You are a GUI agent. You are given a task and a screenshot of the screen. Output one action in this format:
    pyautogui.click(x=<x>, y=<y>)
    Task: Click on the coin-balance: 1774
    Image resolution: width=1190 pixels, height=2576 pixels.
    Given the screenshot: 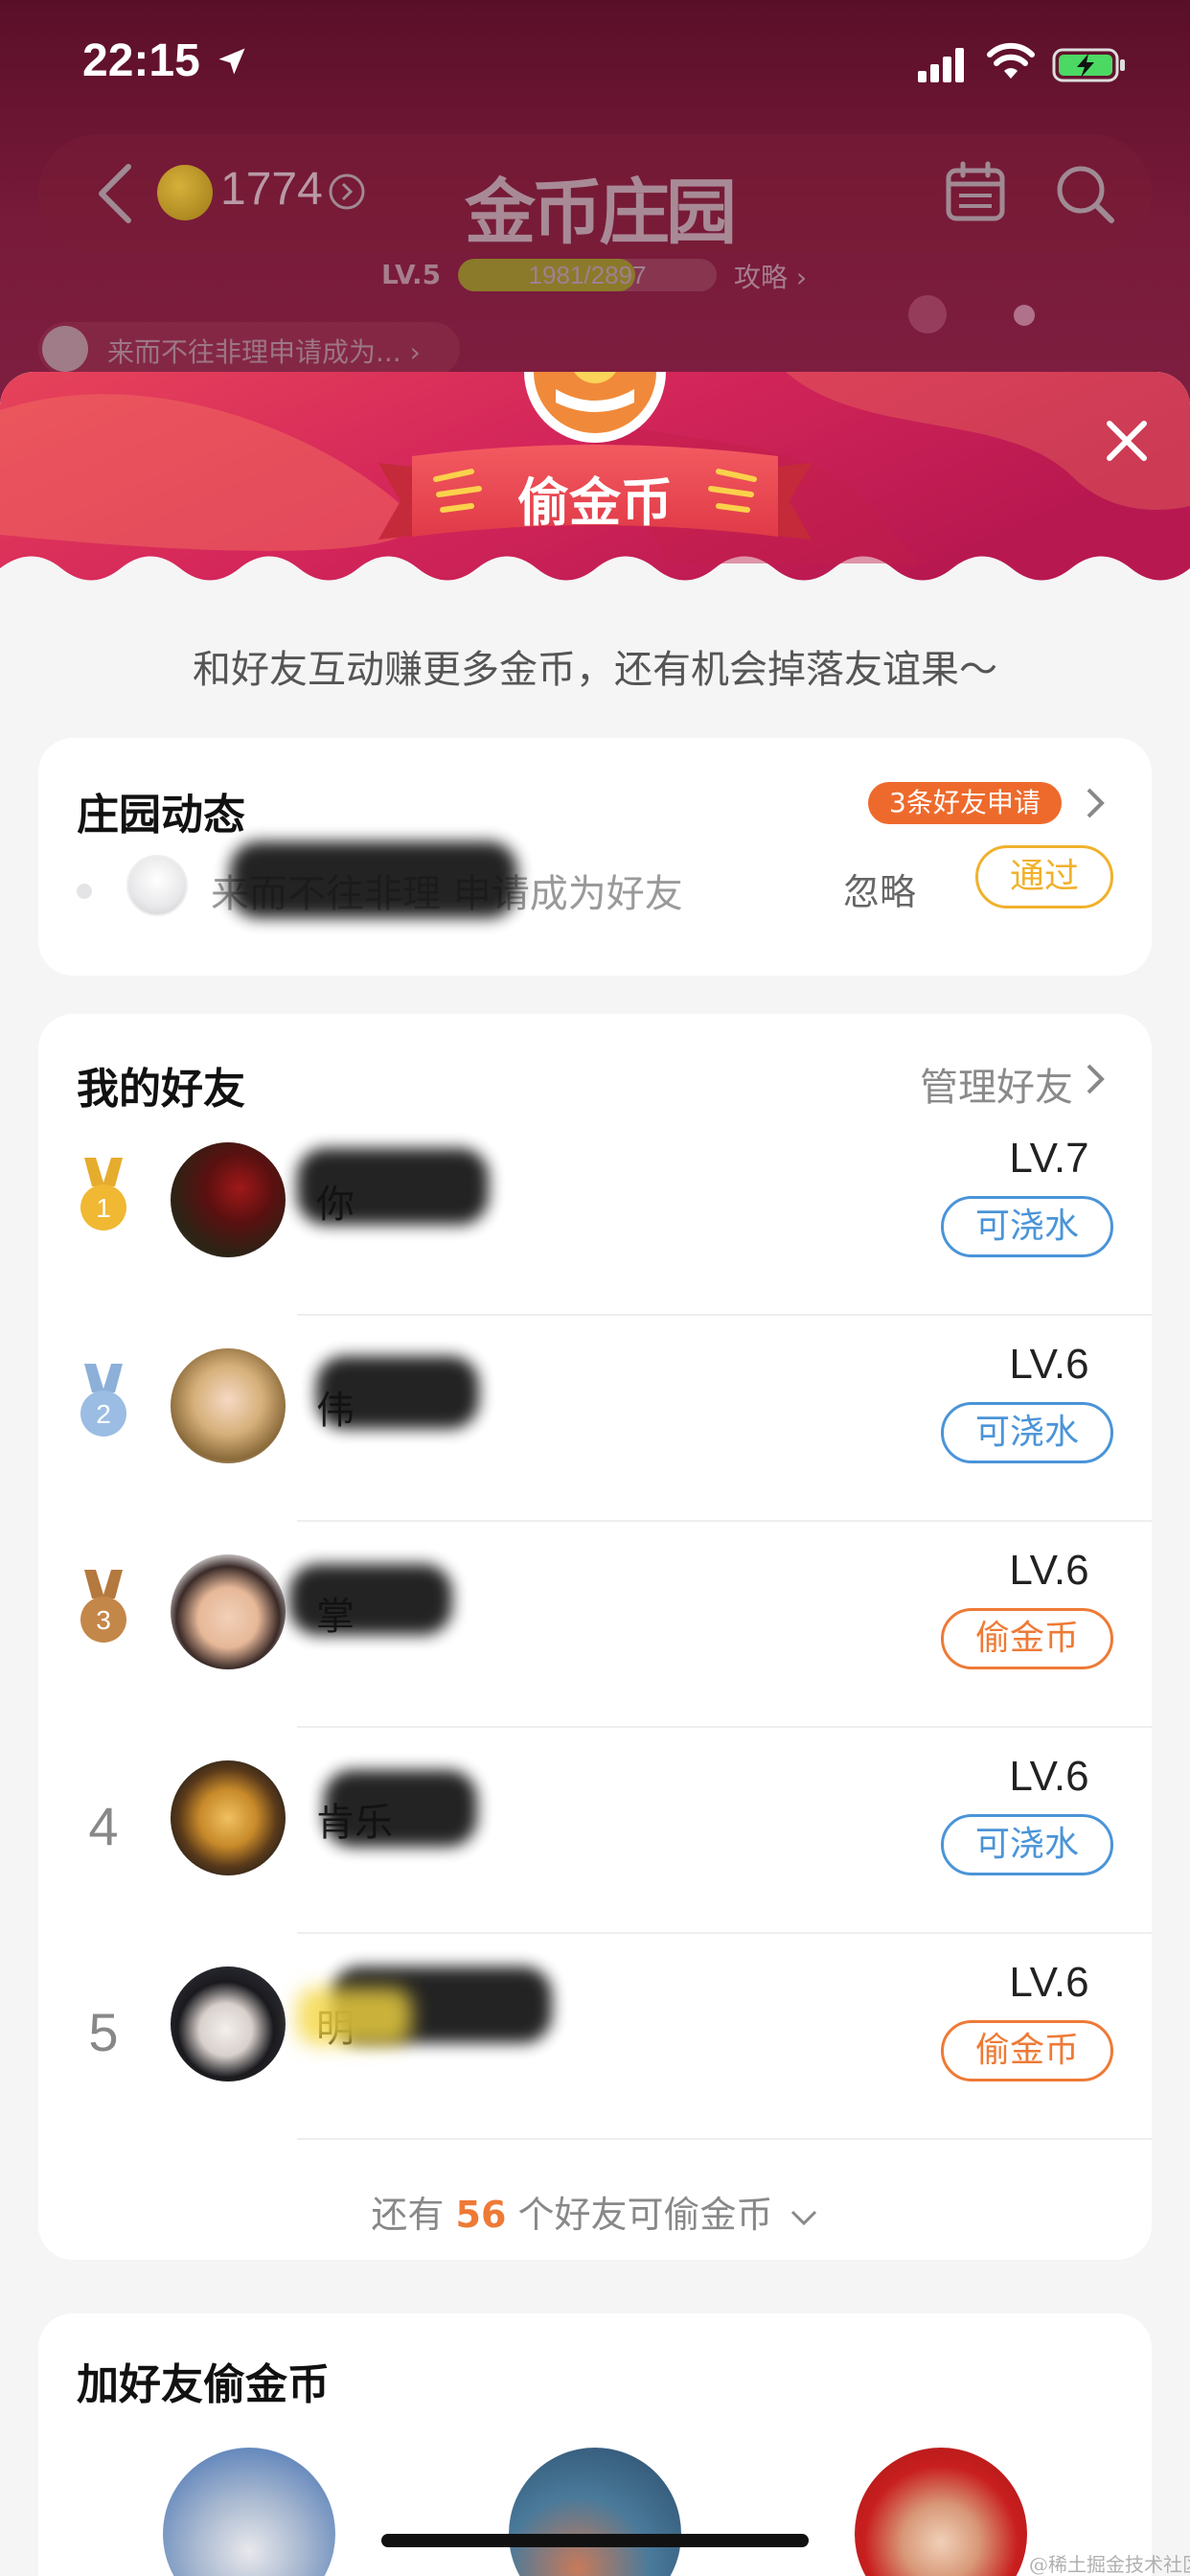 What is the action you would take?
    pyautogui.click(x=271, y=189)
    